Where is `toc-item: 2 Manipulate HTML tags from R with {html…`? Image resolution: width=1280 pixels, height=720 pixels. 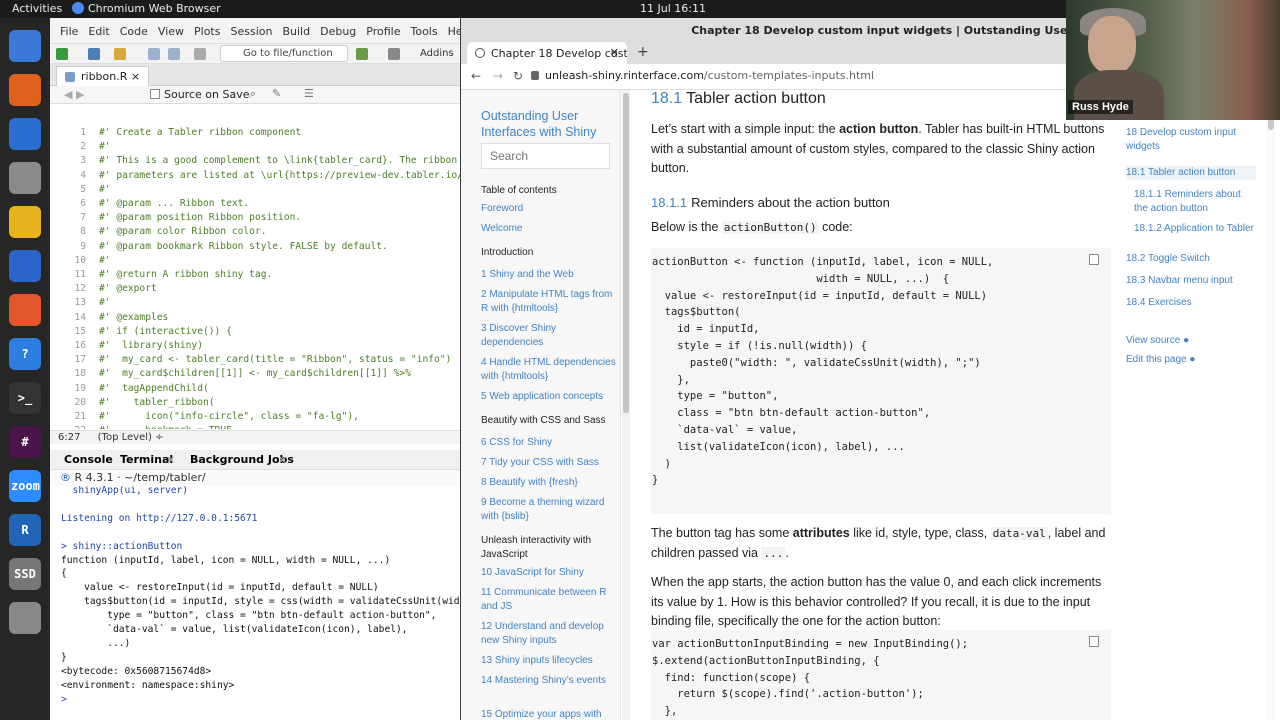 toc-item: 2 Manipulate HTML tags from R with {html… is located at coordinates (549, 302).